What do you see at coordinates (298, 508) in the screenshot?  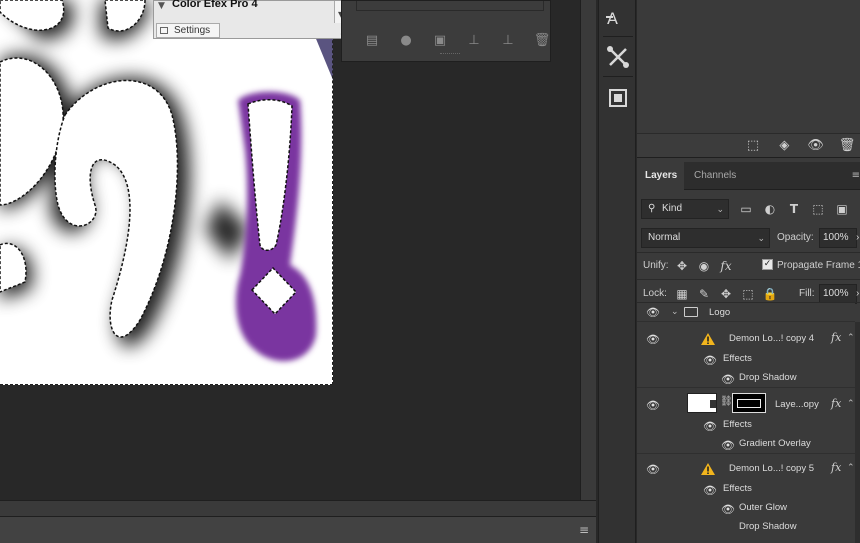 I see `canvas-horizontal-scrollbar` at bounding box center [298, 508].